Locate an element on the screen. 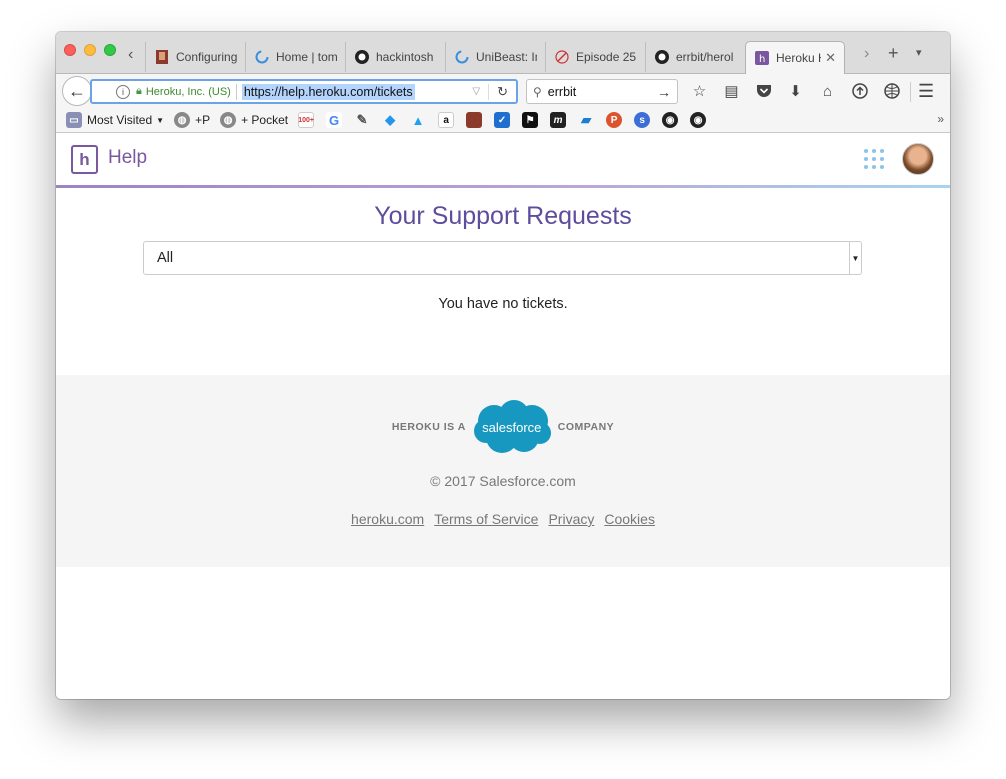  portrait-favicon-icon is located at coordinates (162, 57).